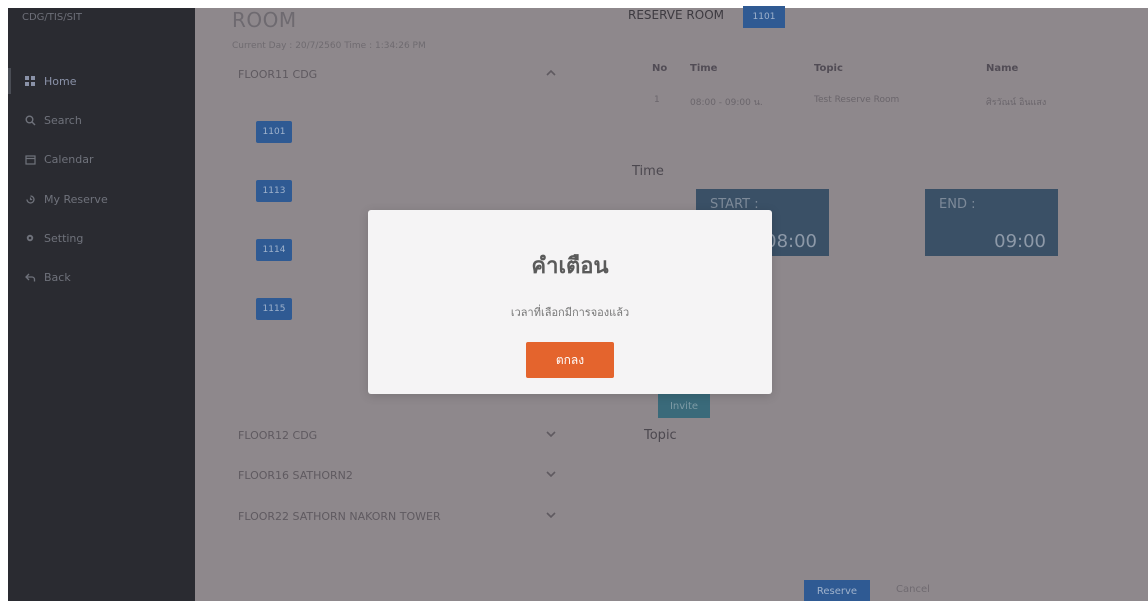 This screenshot has height=601, width=1148. What do you see at coordinates (1002, 68) in the screenshot?
I see `table-header-name: Name` at bounding box center [1002, 68].